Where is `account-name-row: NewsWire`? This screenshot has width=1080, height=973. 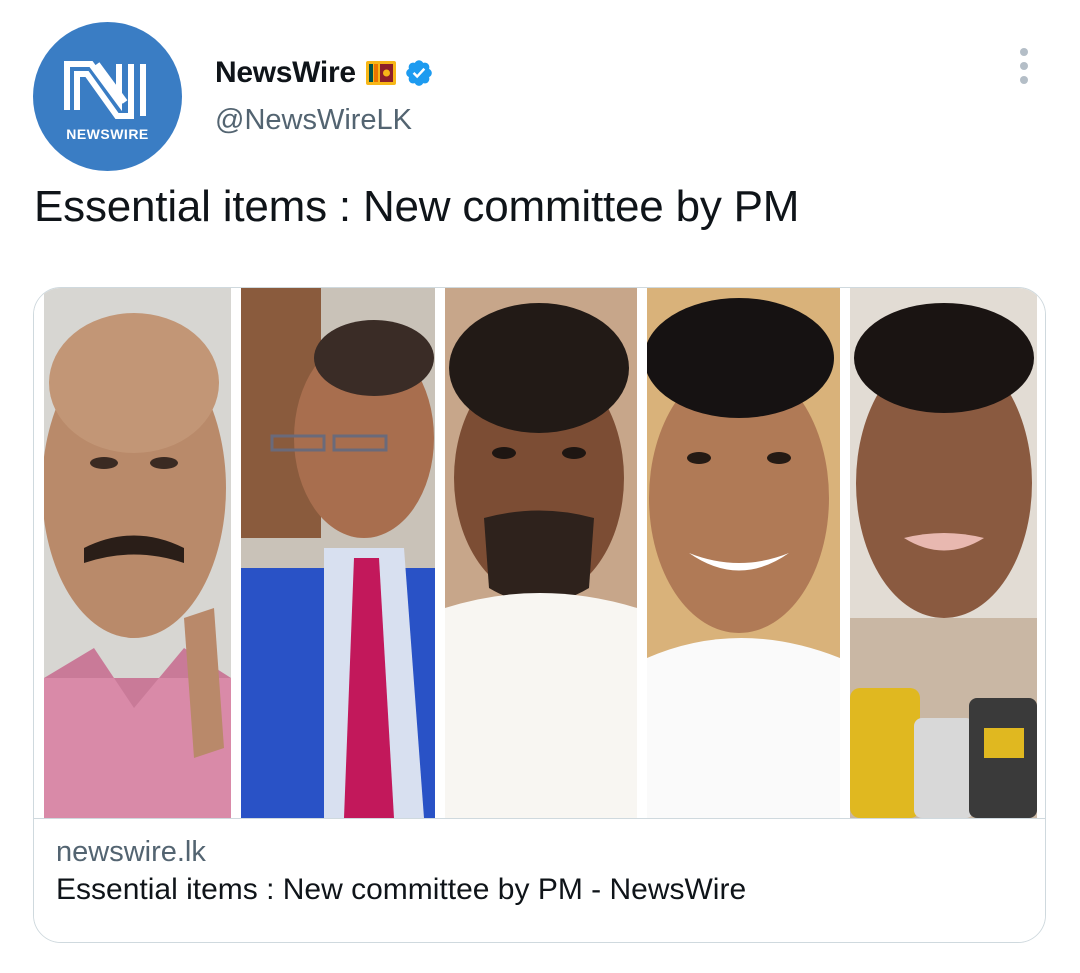
account-name-row: NewsWire is located at coordinates (324, 73).